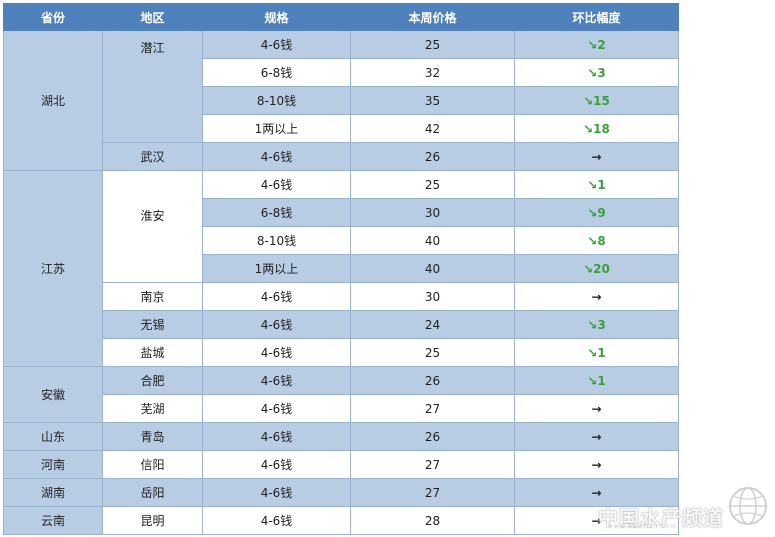 The width and height of the screenshot is (775, 537). I want to click on table-row: 云南 昆明 4-6钱 28 →, so click(341, 520).